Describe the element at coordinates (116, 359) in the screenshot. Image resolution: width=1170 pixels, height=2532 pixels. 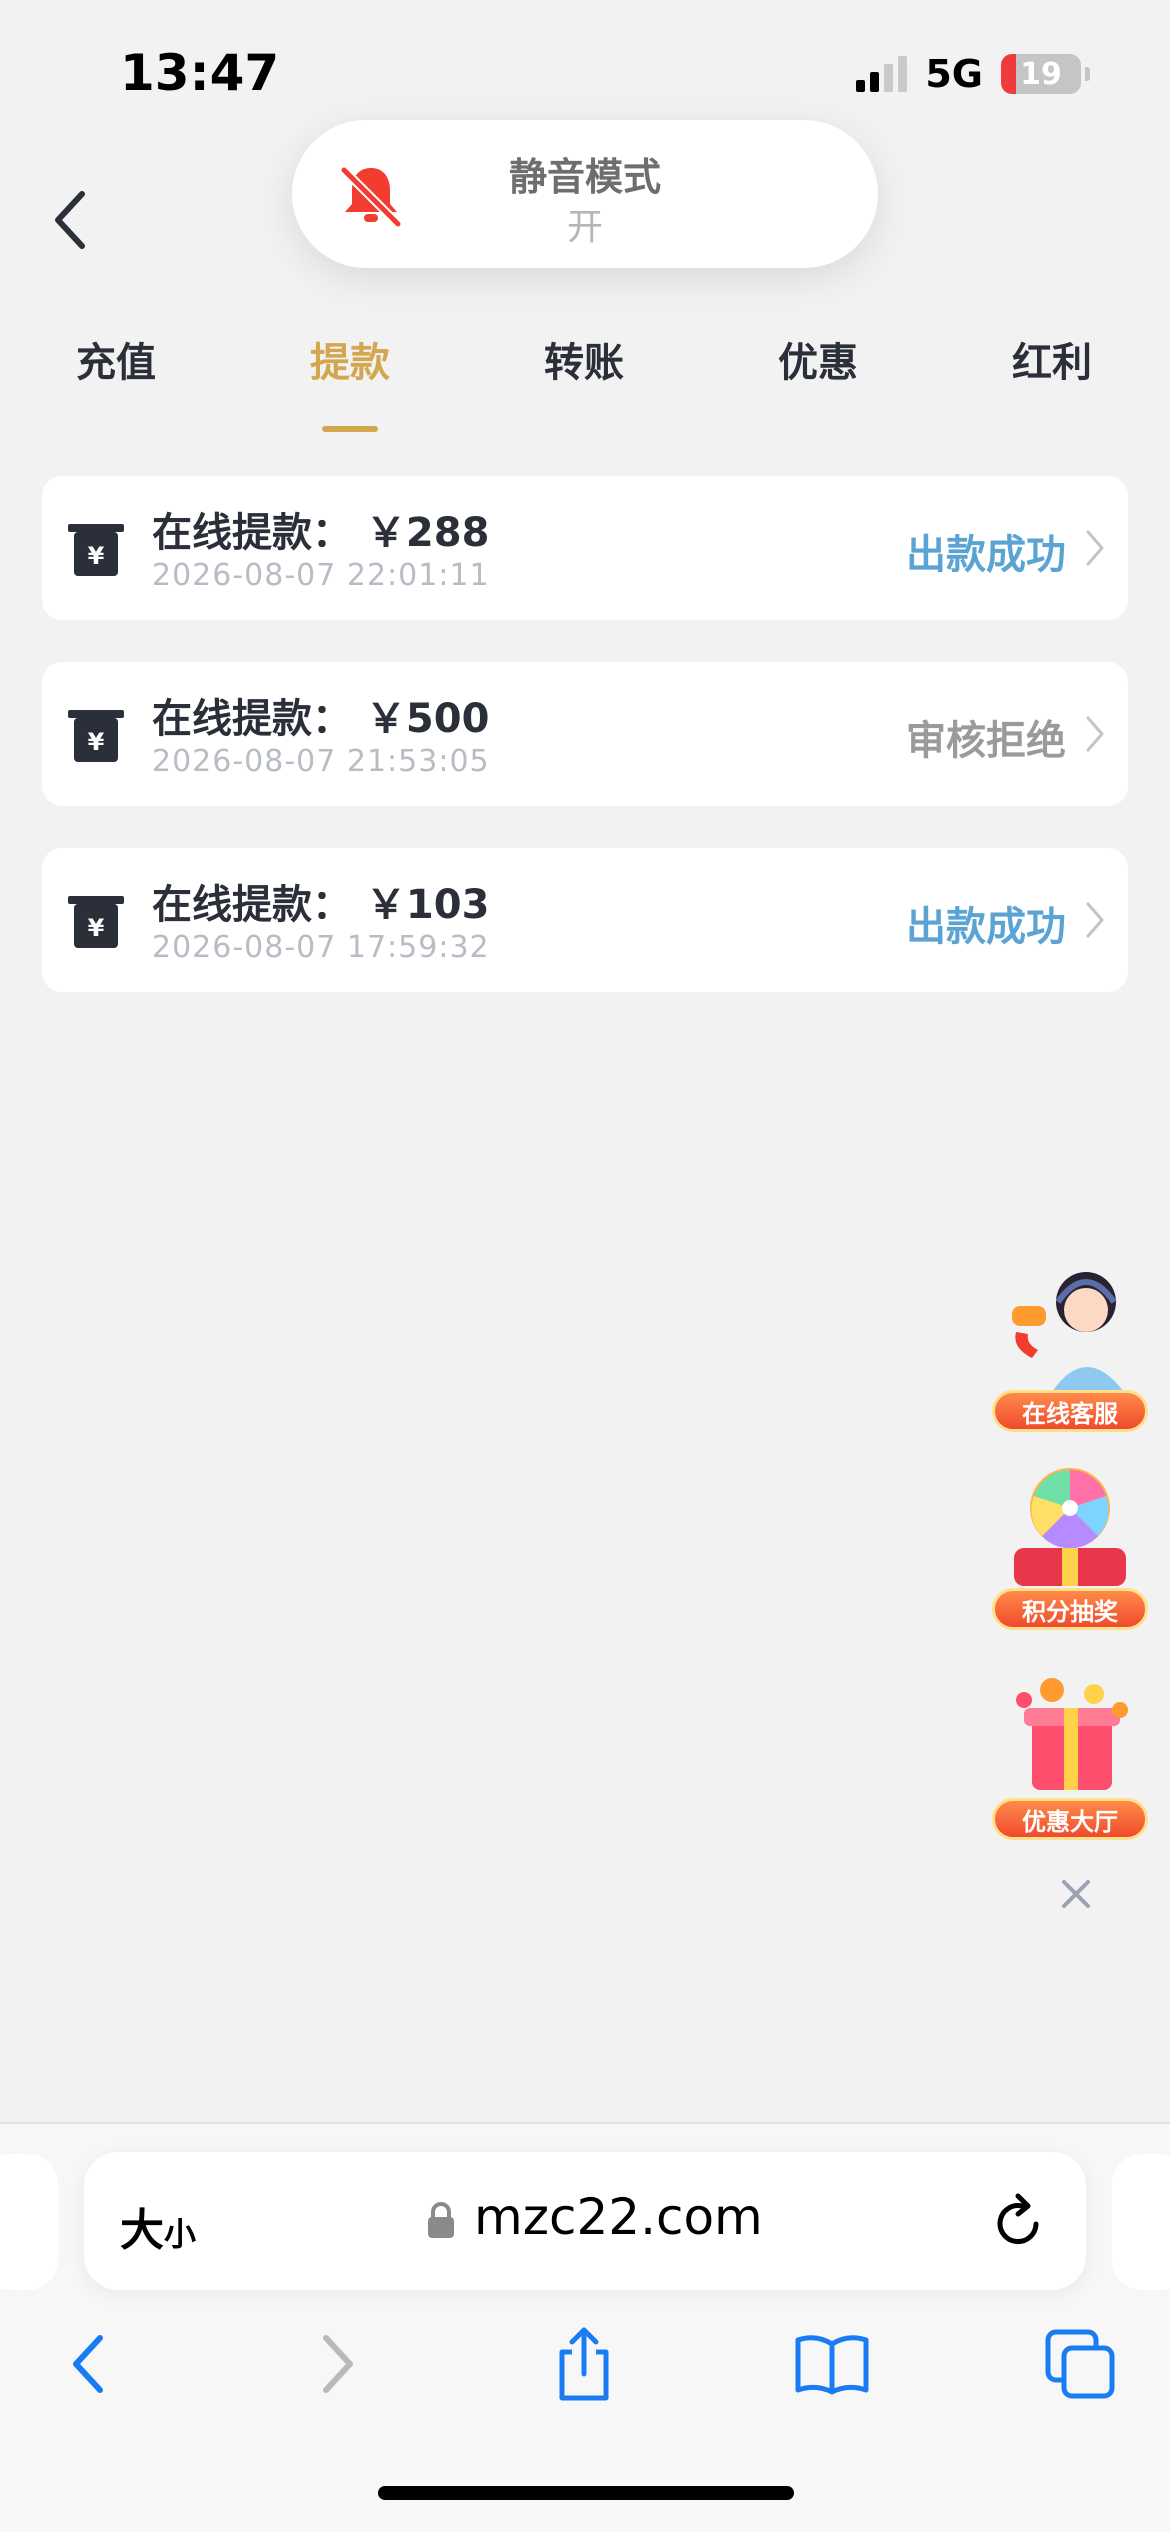
I see `tab-recharge: 充值` at that location.